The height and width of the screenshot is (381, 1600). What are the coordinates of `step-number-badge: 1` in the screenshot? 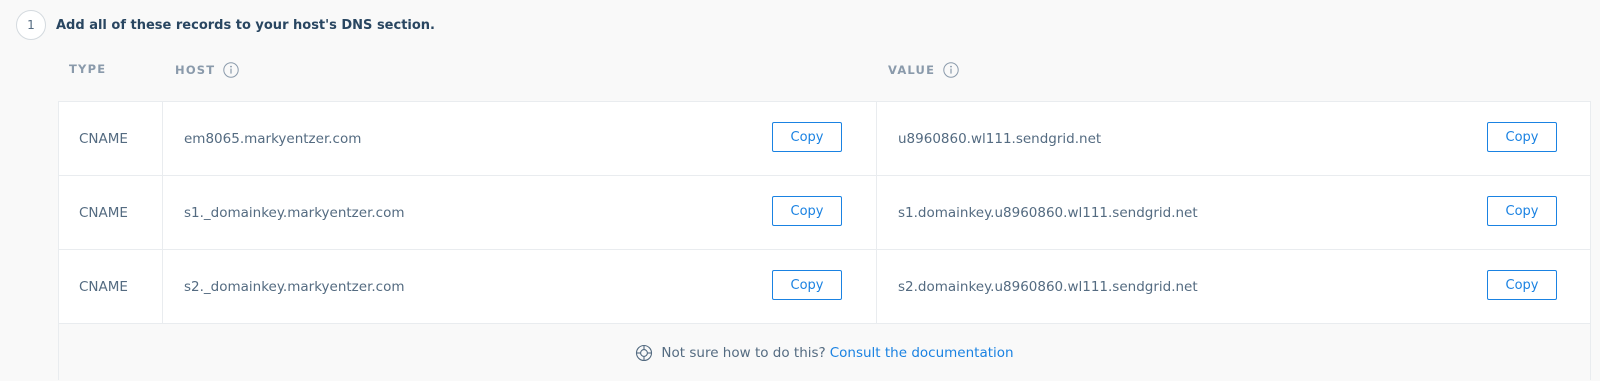 It's located at (31, 25).